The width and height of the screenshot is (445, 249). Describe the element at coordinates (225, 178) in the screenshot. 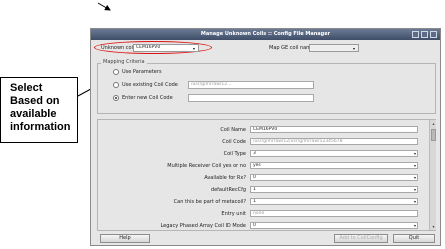

I see `prop-label: Available for Rx?` at that location.